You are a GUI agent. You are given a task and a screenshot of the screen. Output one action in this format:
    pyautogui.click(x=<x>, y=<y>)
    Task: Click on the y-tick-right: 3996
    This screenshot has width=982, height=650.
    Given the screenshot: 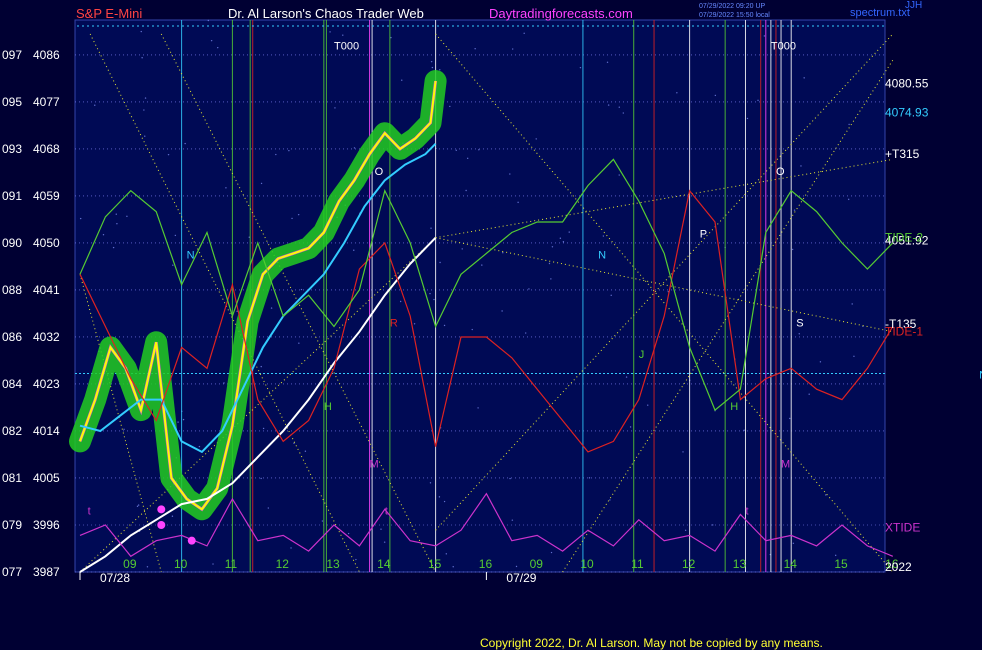 What is the action you would take?
    pyautogui.click(x=46, y=525)
    